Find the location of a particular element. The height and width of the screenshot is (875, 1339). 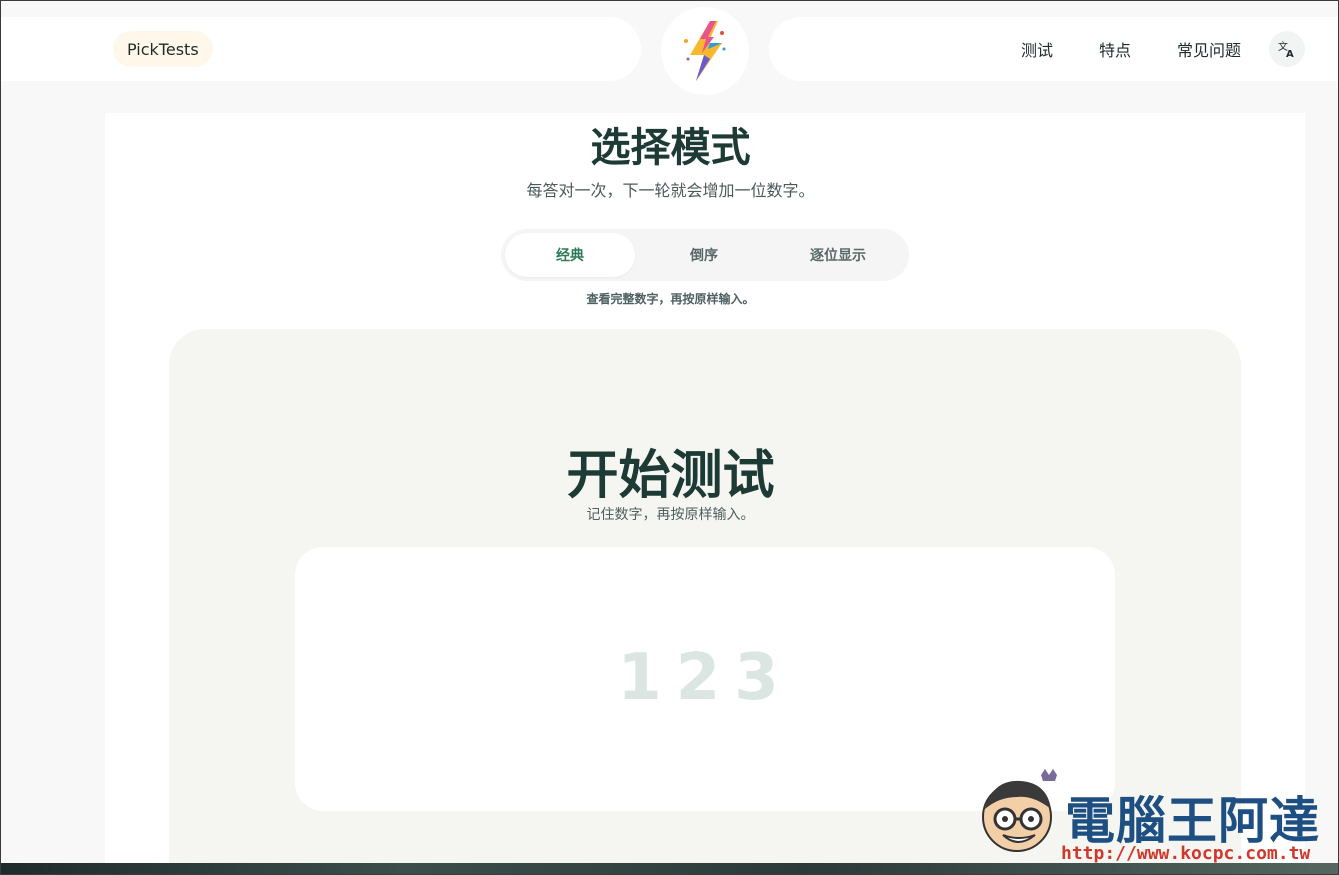

nav-faq: 常见问题 is located at coordinates (1209, 49).